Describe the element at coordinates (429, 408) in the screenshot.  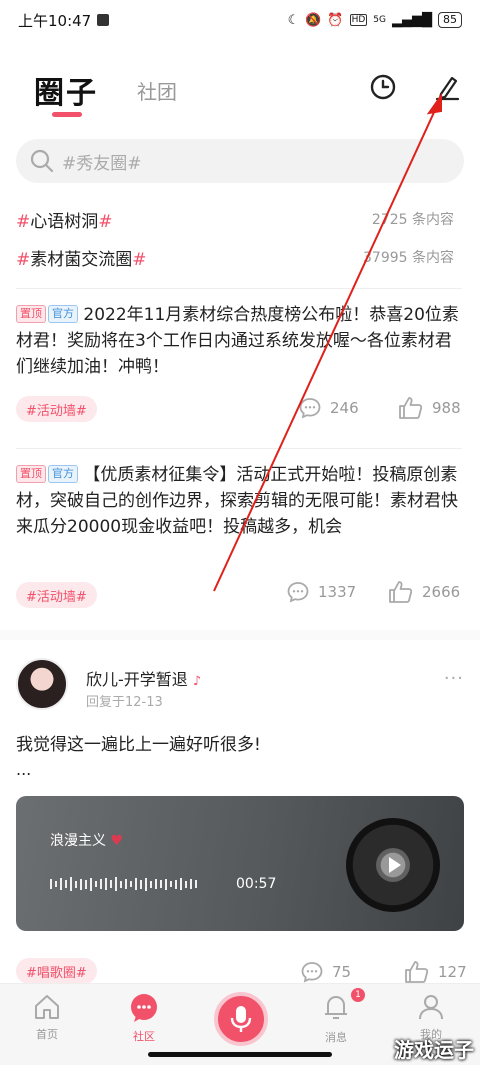
I see `like-count: 988` at that location.